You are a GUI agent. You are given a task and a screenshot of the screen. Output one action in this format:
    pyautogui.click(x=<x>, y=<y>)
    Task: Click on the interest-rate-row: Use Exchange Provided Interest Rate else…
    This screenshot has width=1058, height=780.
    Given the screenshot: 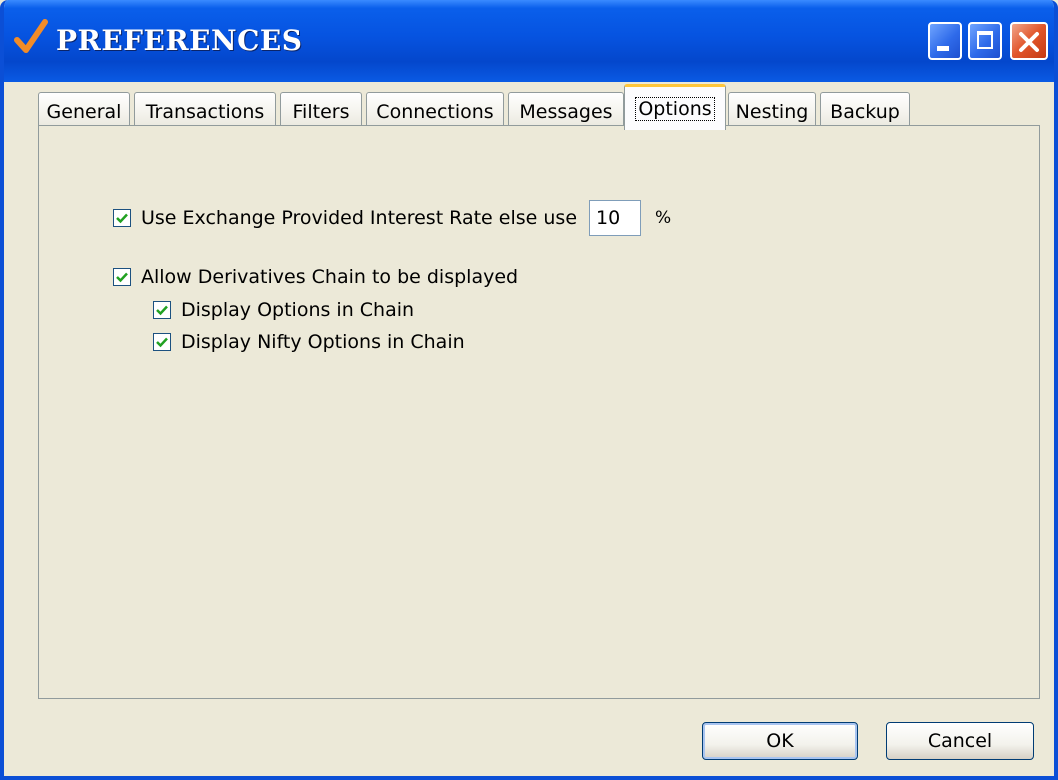 What is the action you would take?
    pyautogui.click(x=392, y=218)
    